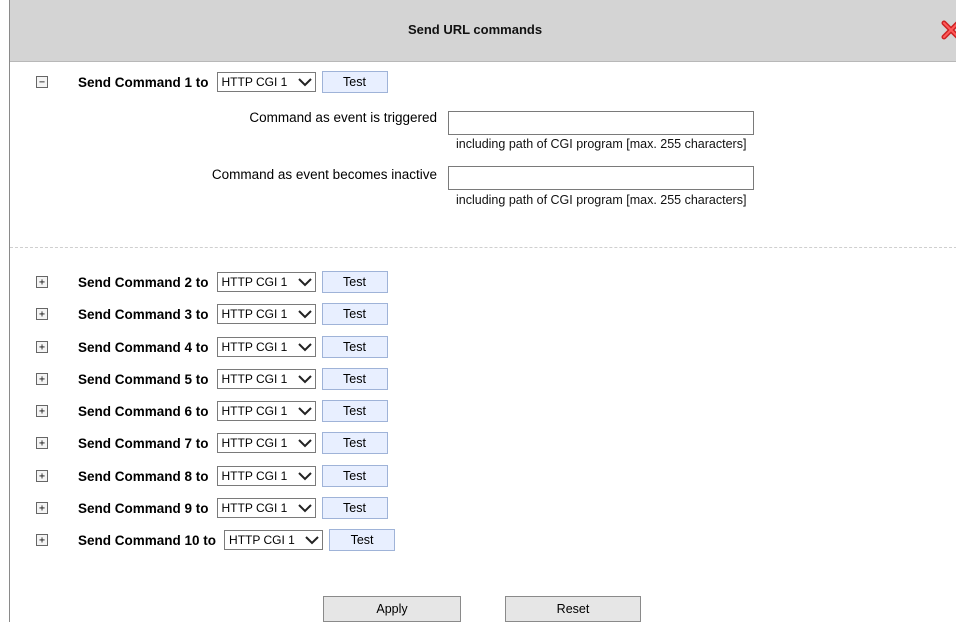 Image resolution: width=956 pixels, height=622 pixels. I want to click on command-label: Send Command 9 to, so click(143, 508).